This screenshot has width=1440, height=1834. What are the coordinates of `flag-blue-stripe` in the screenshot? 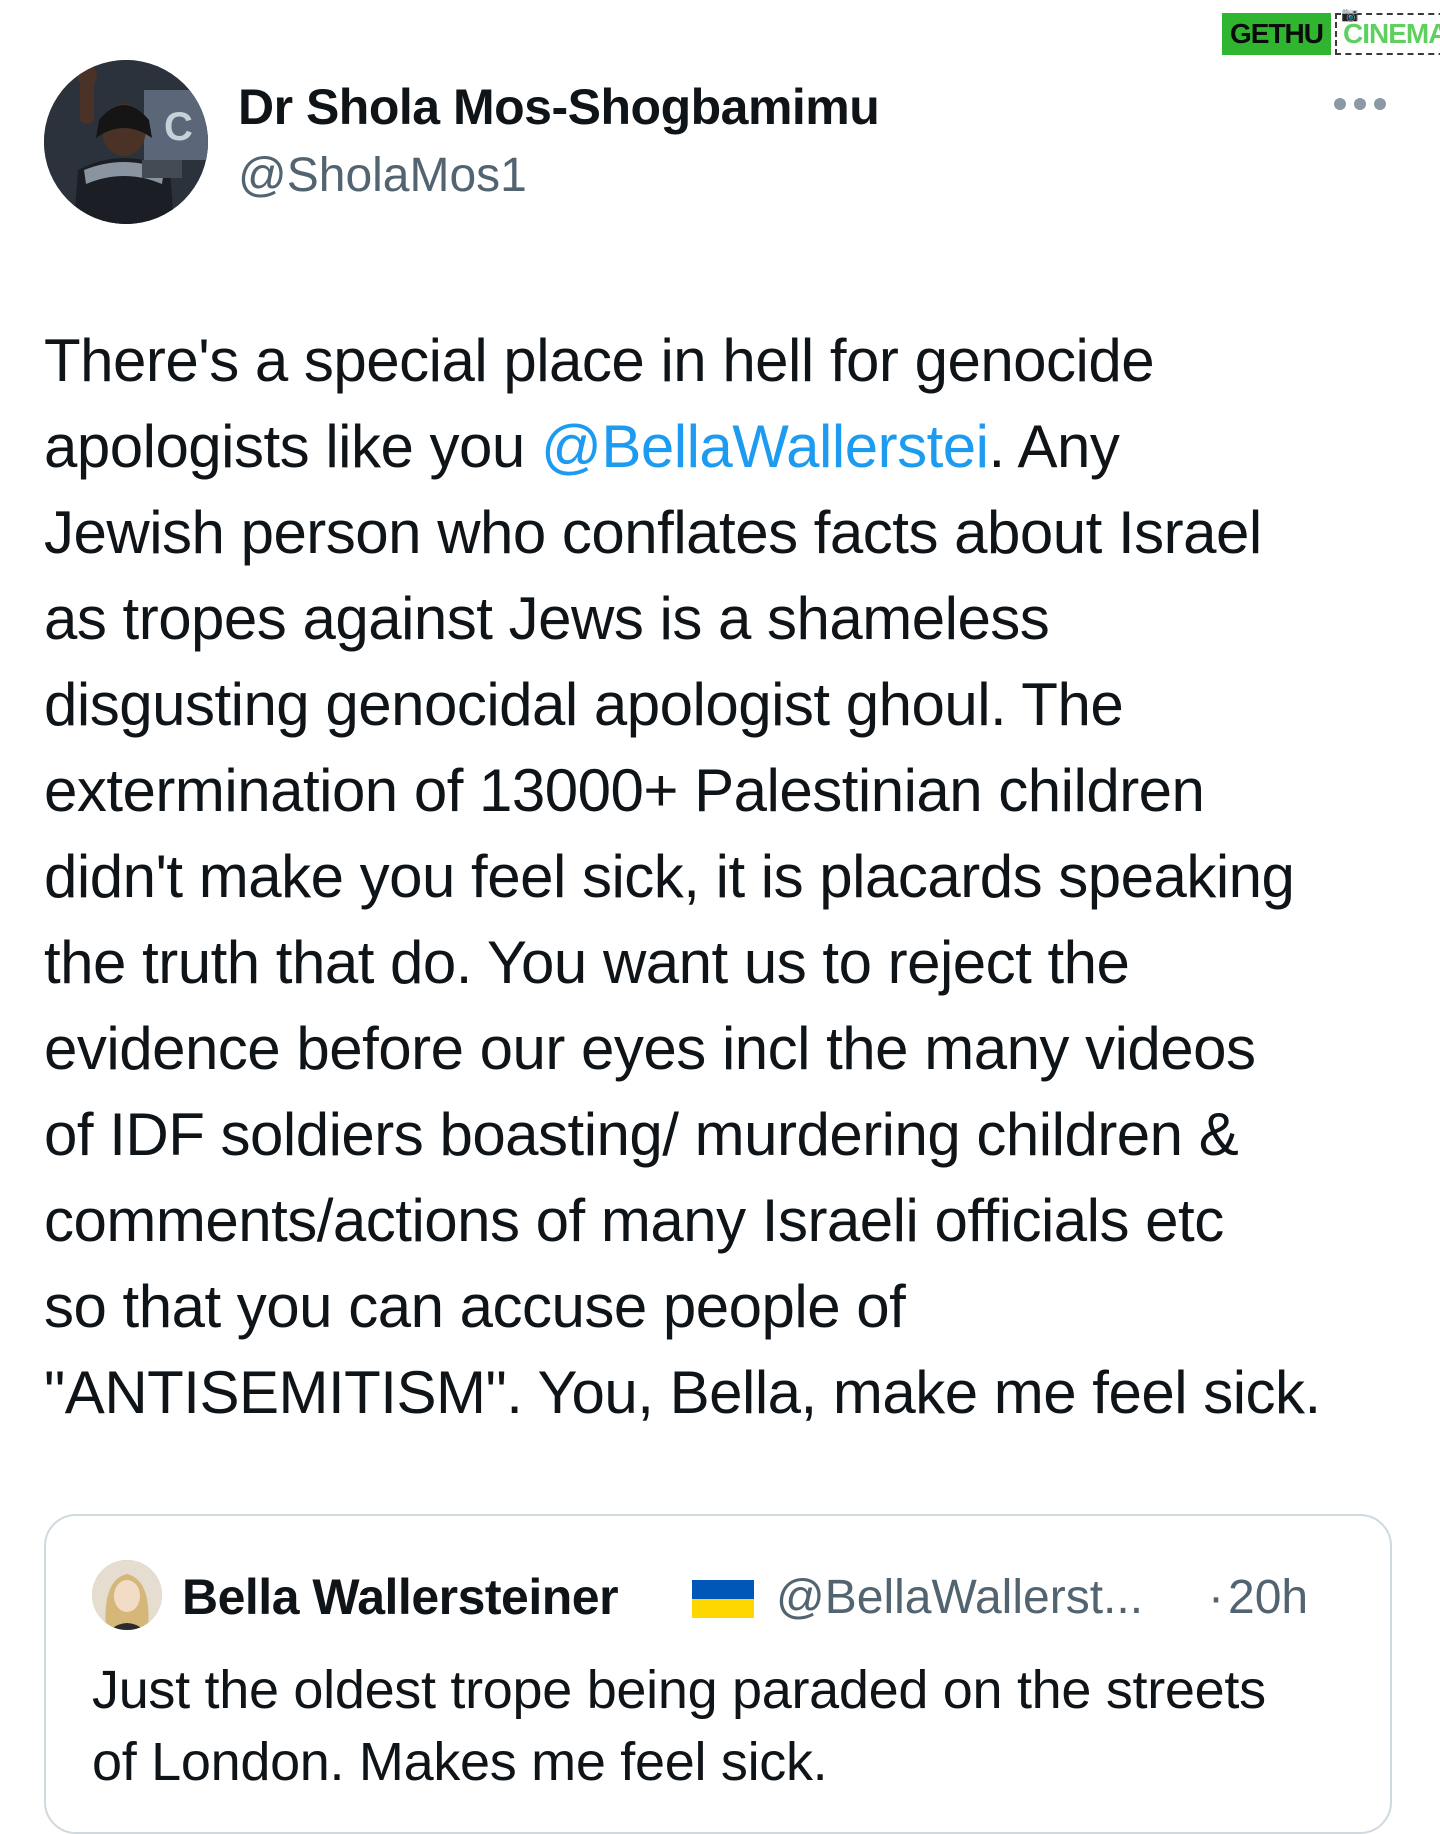 It's located at (723, 1589).